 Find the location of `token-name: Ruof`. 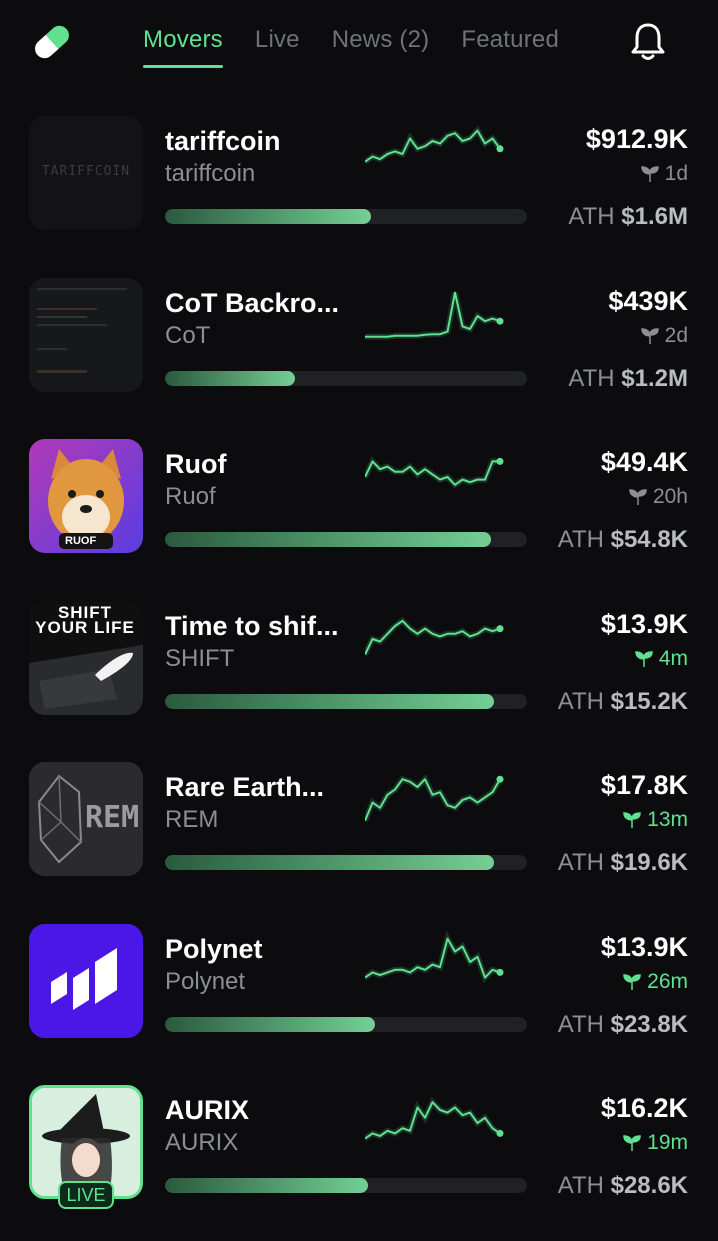

token-name: Ruof is located at coordinates (196, 464).